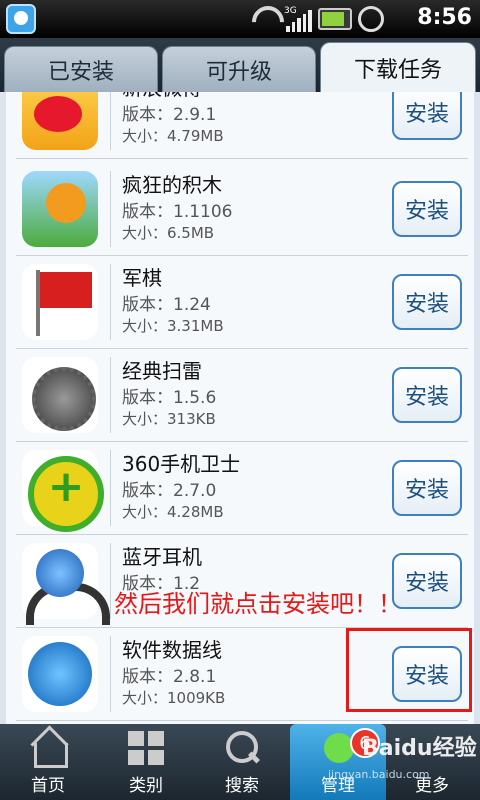 The image size is (480, 800). I want to click on 360-security-app-icon, so click(63, 491).